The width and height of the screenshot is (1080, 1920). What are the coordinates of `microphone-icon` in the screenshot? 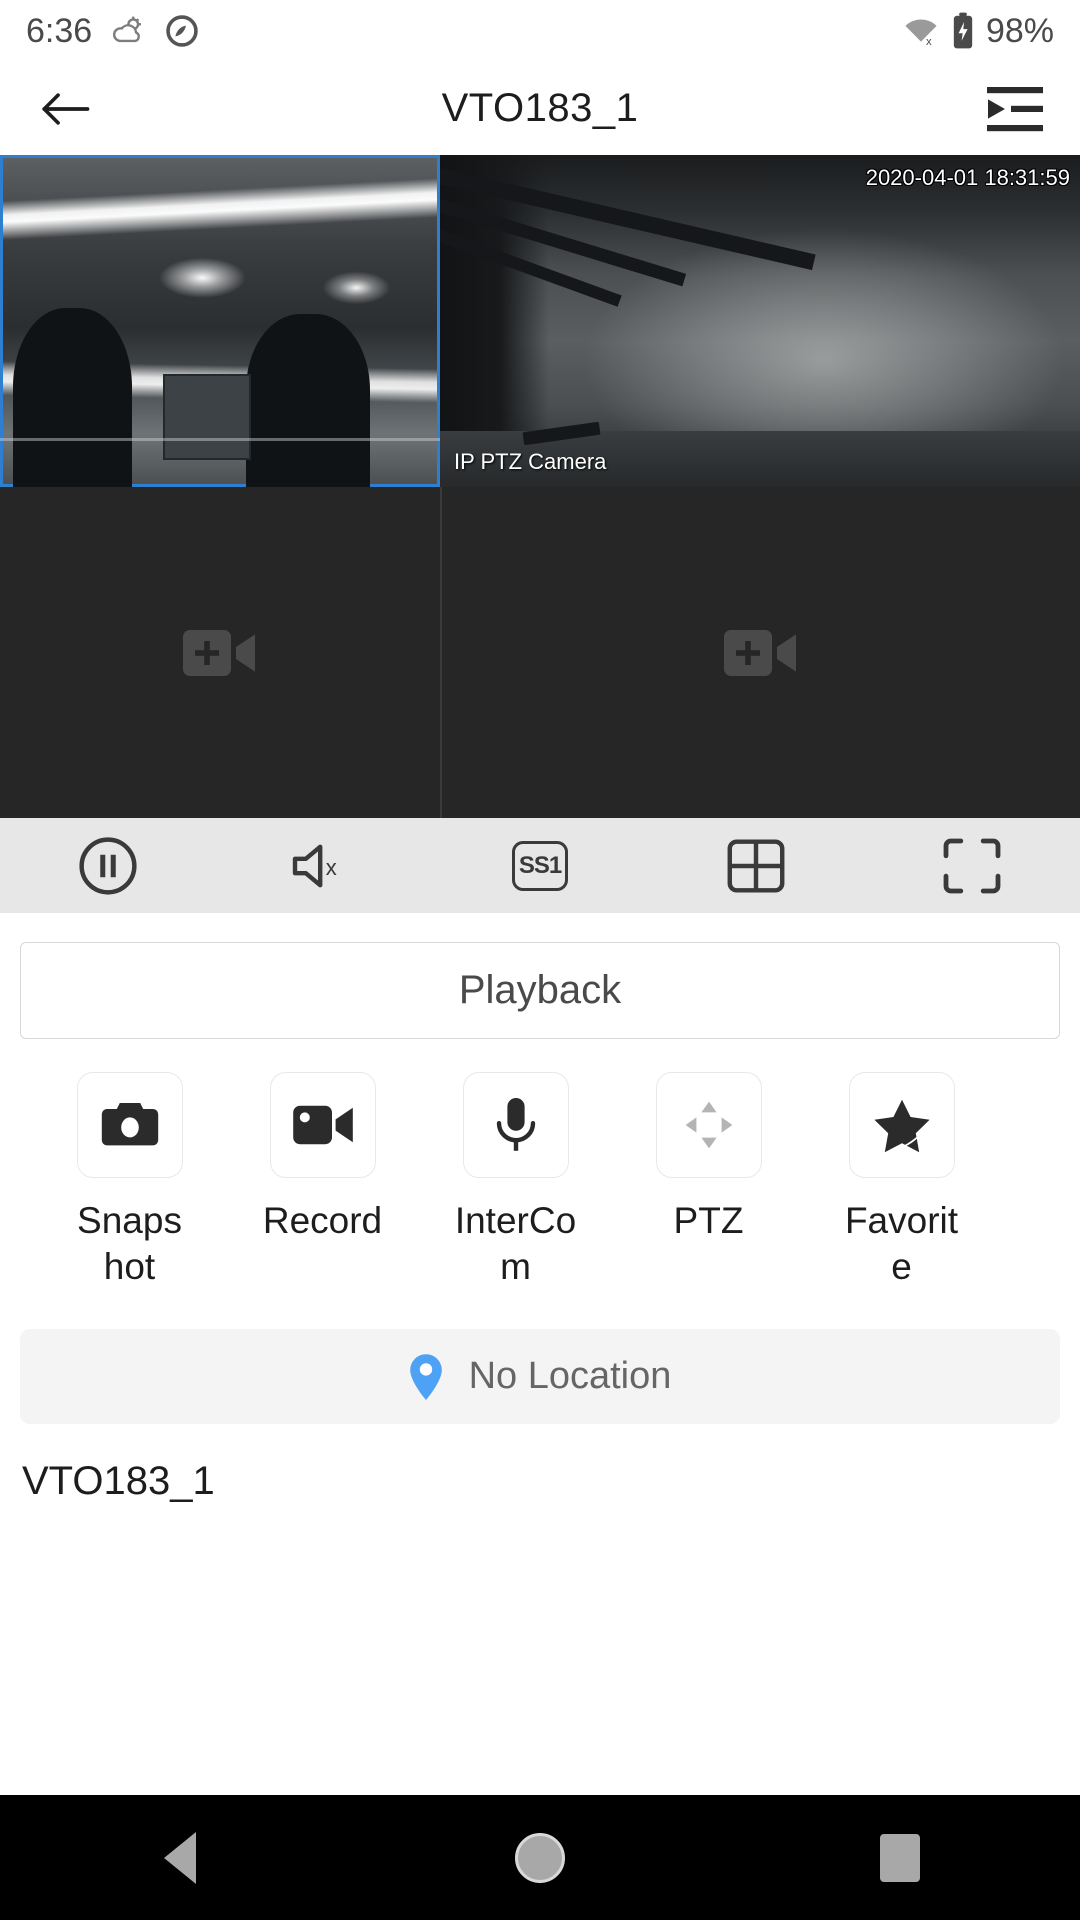 It's located at (515, 1124).